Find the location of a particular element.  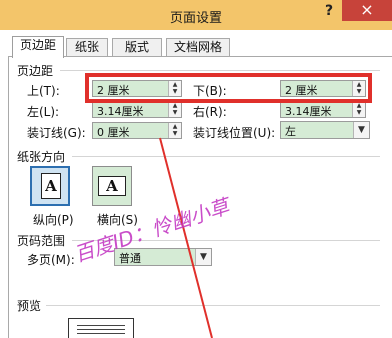

right-margin-input: 3.14厘米 ▲ ▼ is located at coordinates (323, 109).